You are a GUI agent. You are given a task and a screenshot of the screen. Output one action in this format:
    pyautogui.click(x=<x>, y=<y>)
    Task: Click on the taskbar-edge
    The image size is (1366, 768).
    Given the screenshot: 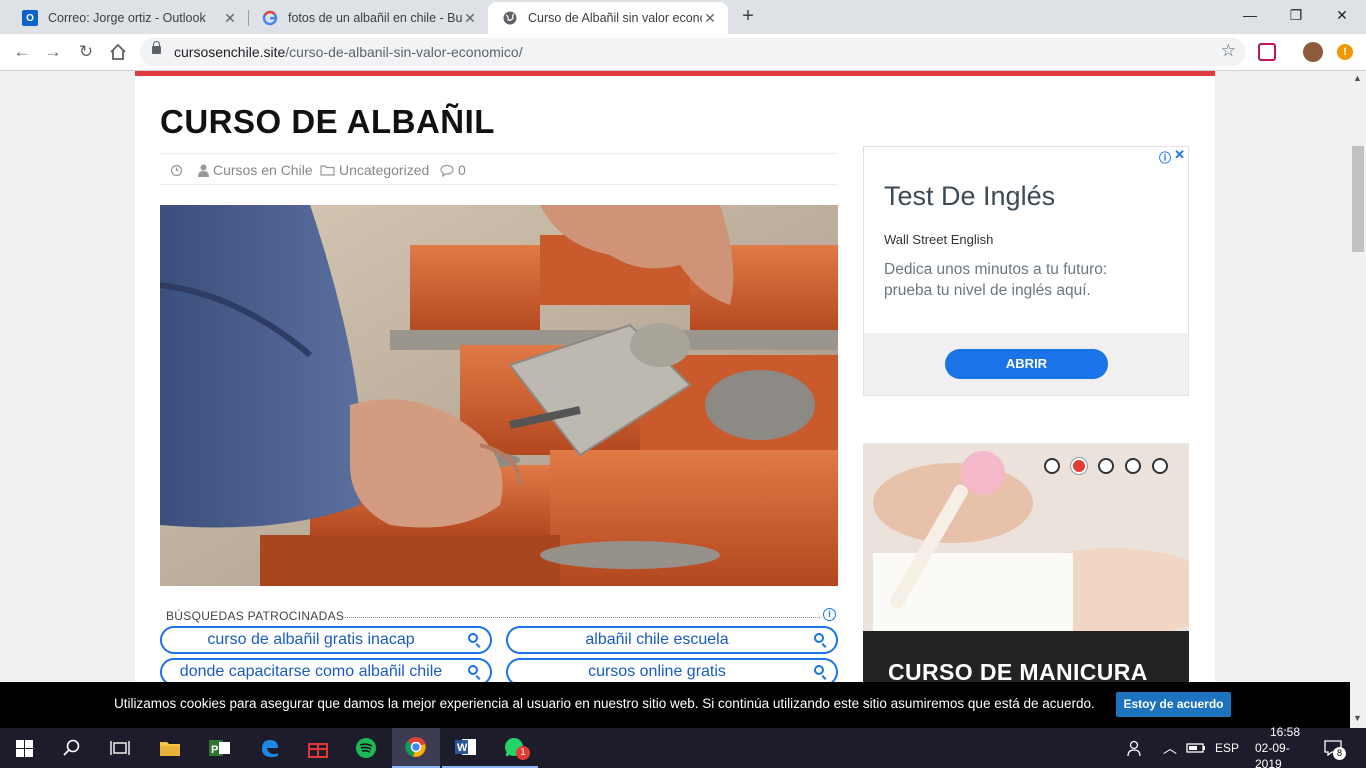 What is the action you would take?
    pyautogui.click(x=270, y=748)
    